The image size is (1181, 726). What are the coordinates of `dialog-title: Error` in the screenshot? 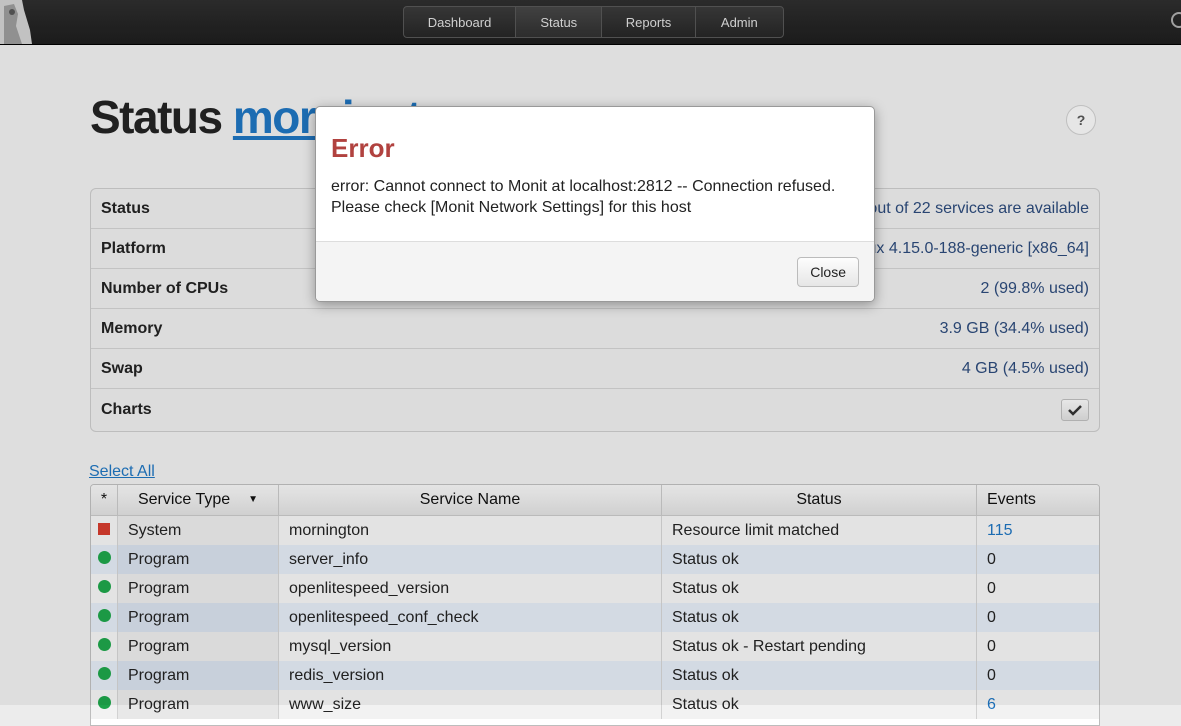 It's located at (363, 148).